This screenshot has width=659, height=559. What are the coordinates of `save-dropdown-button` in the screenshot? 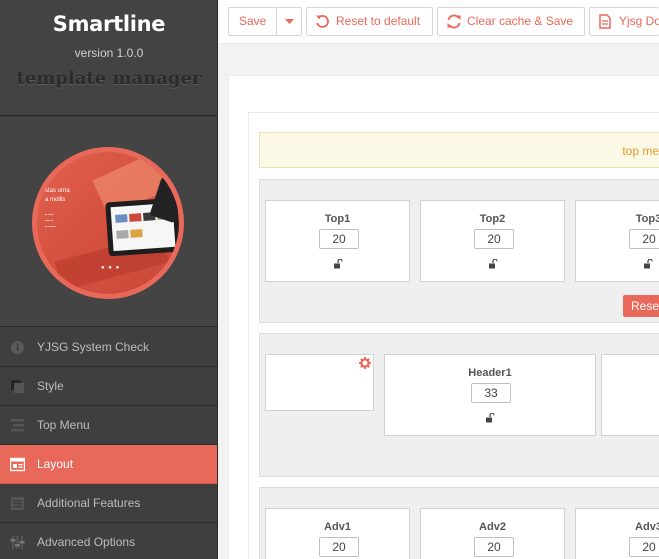 It's located at (289, 21).